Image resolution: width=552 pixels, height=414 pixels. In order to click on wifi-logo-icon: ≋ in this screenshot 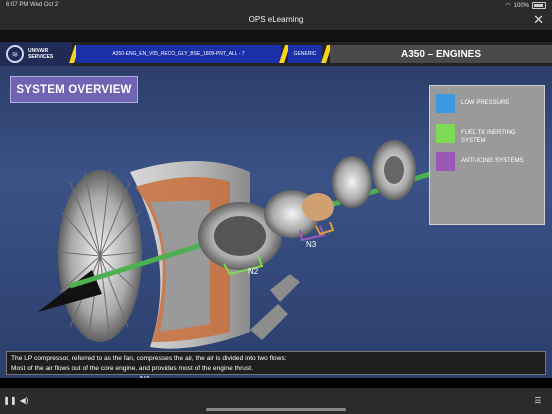, I will do `click(15, 54)`.